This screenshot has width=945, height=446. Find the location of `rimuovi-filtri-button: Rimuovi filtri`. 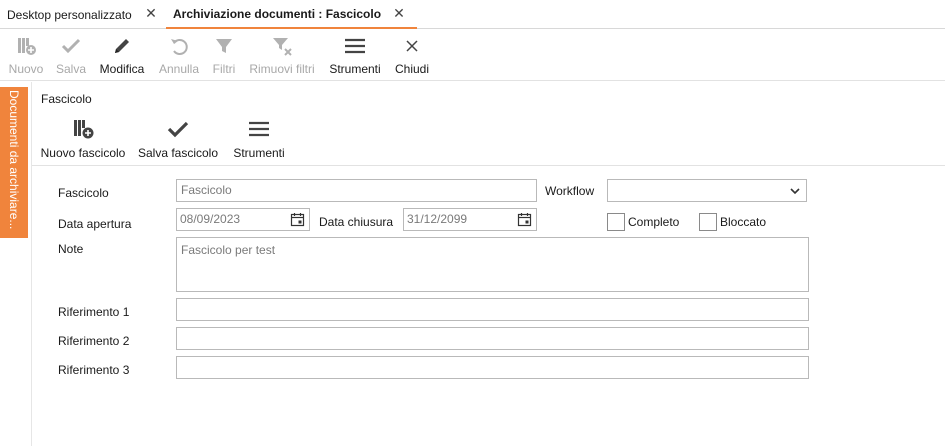

rimuovi-filtri-button: Rimuovi filtri is located at coordinates (282, 55).